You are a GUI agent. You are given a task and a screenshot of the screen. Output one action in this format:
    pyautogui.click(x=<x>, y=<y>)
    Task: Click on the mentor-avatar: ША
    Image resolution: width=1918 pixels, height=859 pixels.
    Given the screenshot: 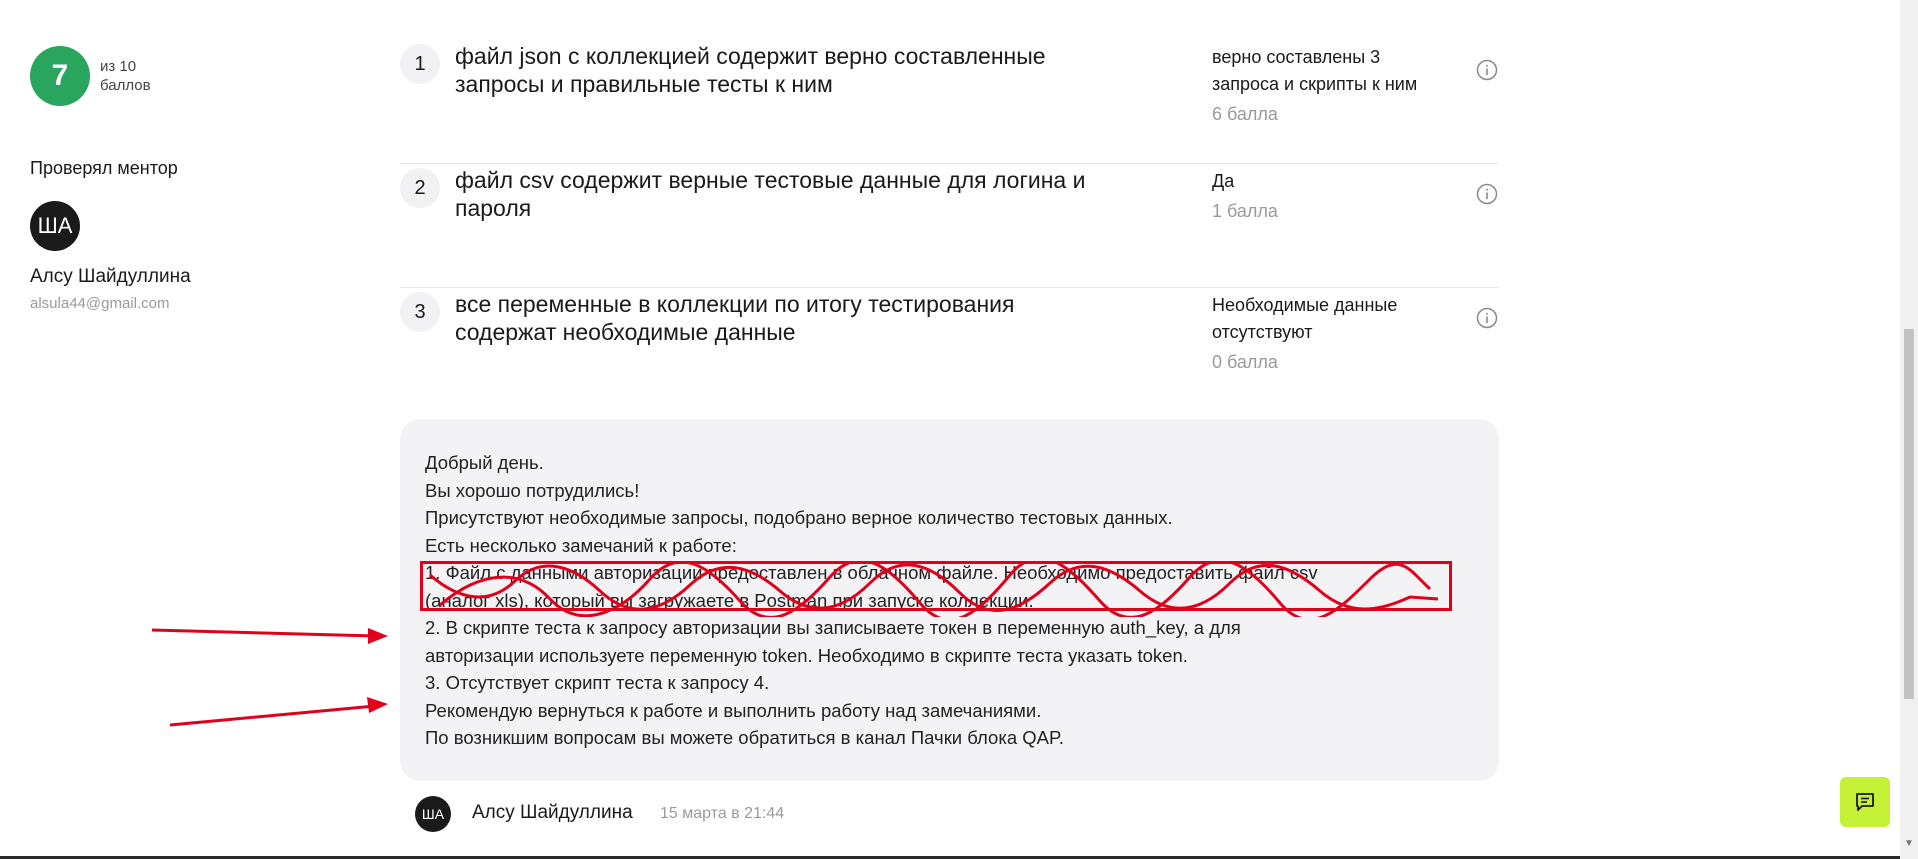 What is the action you would take?
    pyautogui.click(x=55, y=226)
    